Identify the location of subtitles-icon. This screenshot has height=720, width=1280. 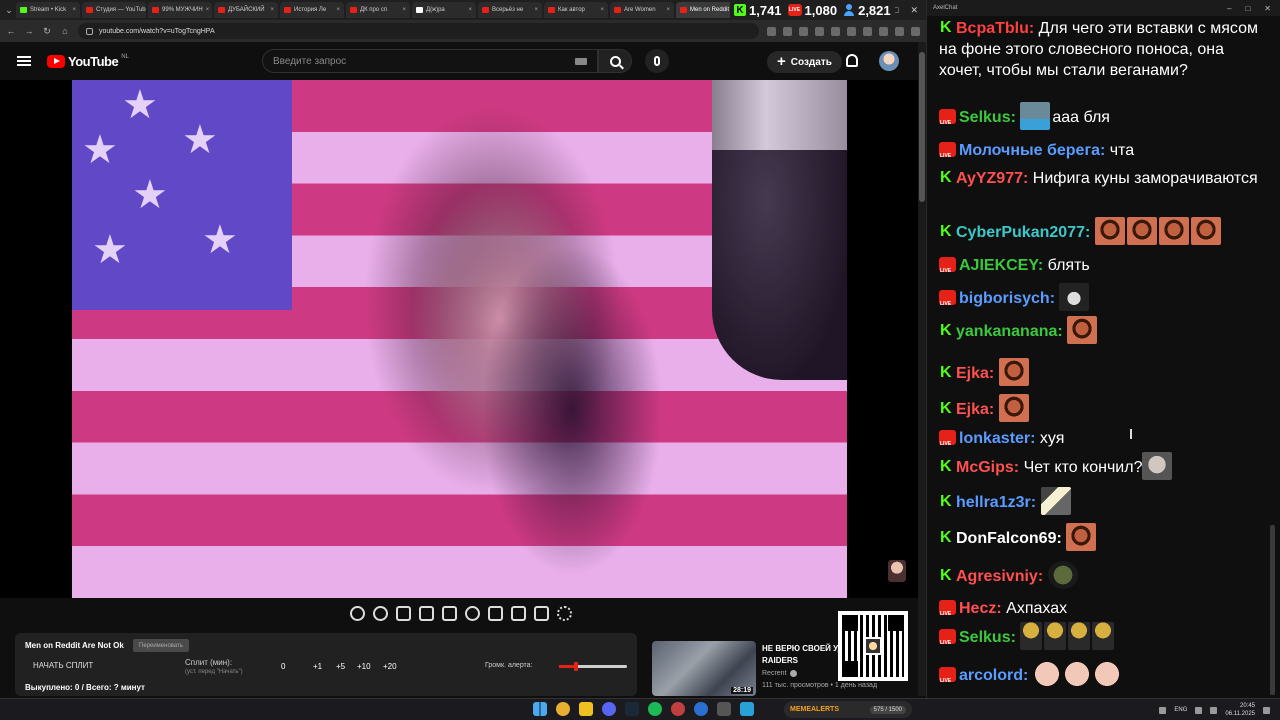
(495, 613).